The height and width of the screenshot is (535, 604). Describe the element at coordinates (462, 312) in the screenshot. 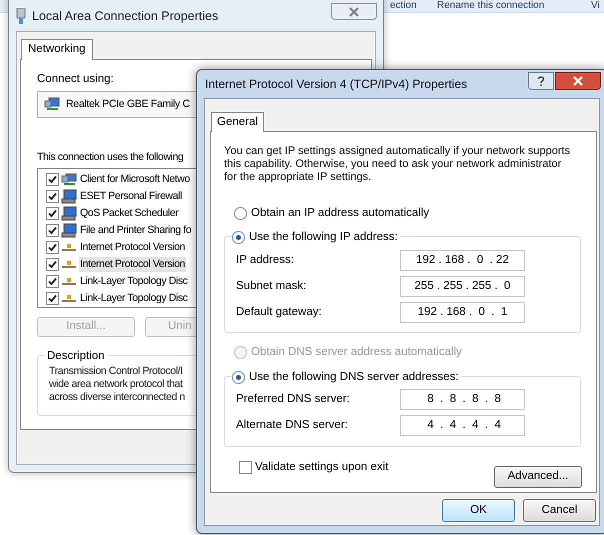

I see `ip-field: 192 . 168 . 0 . 1` at that location.